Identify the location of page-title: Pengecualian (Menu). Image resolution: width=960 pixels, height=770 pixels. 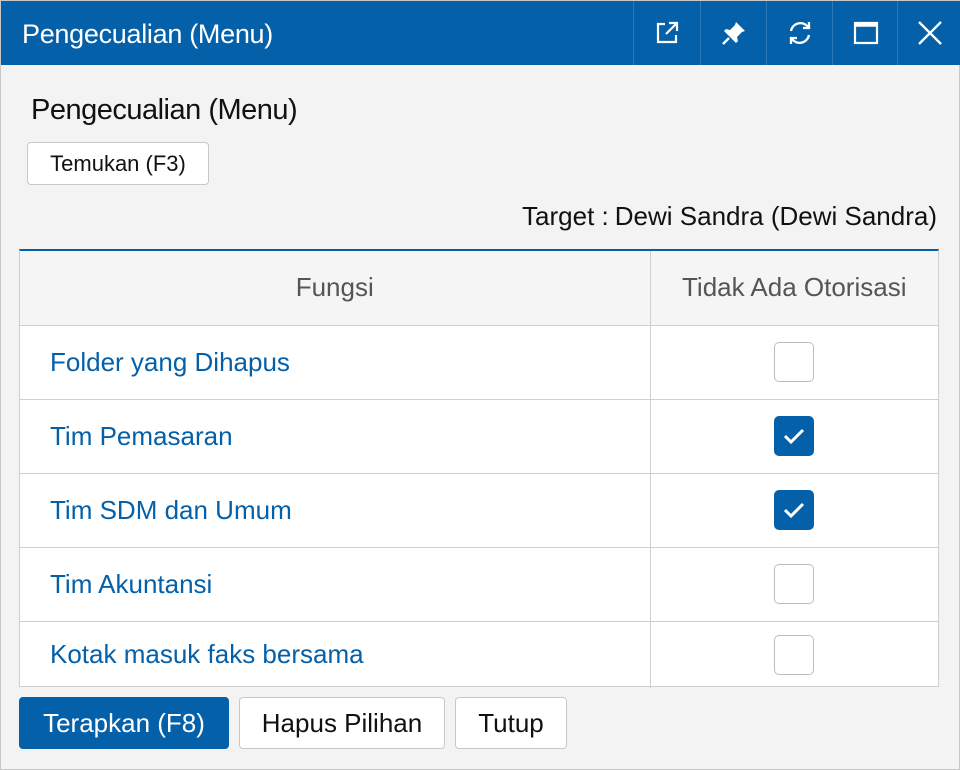
(164, 110).